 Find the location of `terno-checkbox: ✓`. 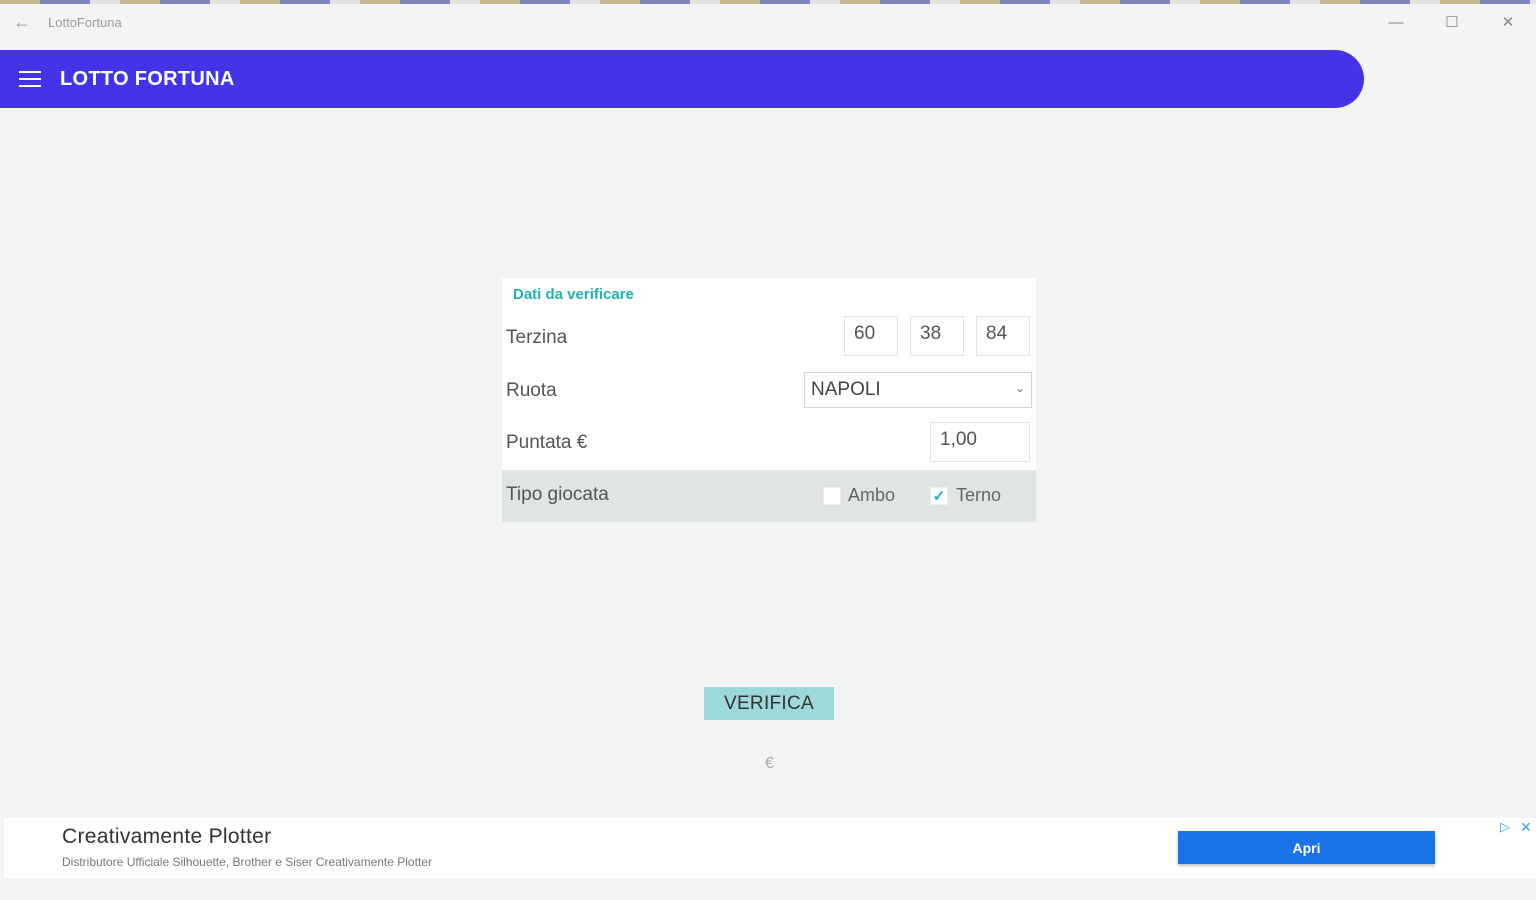

terno-checkbox: ✓ is located at coordinates (939, 496).